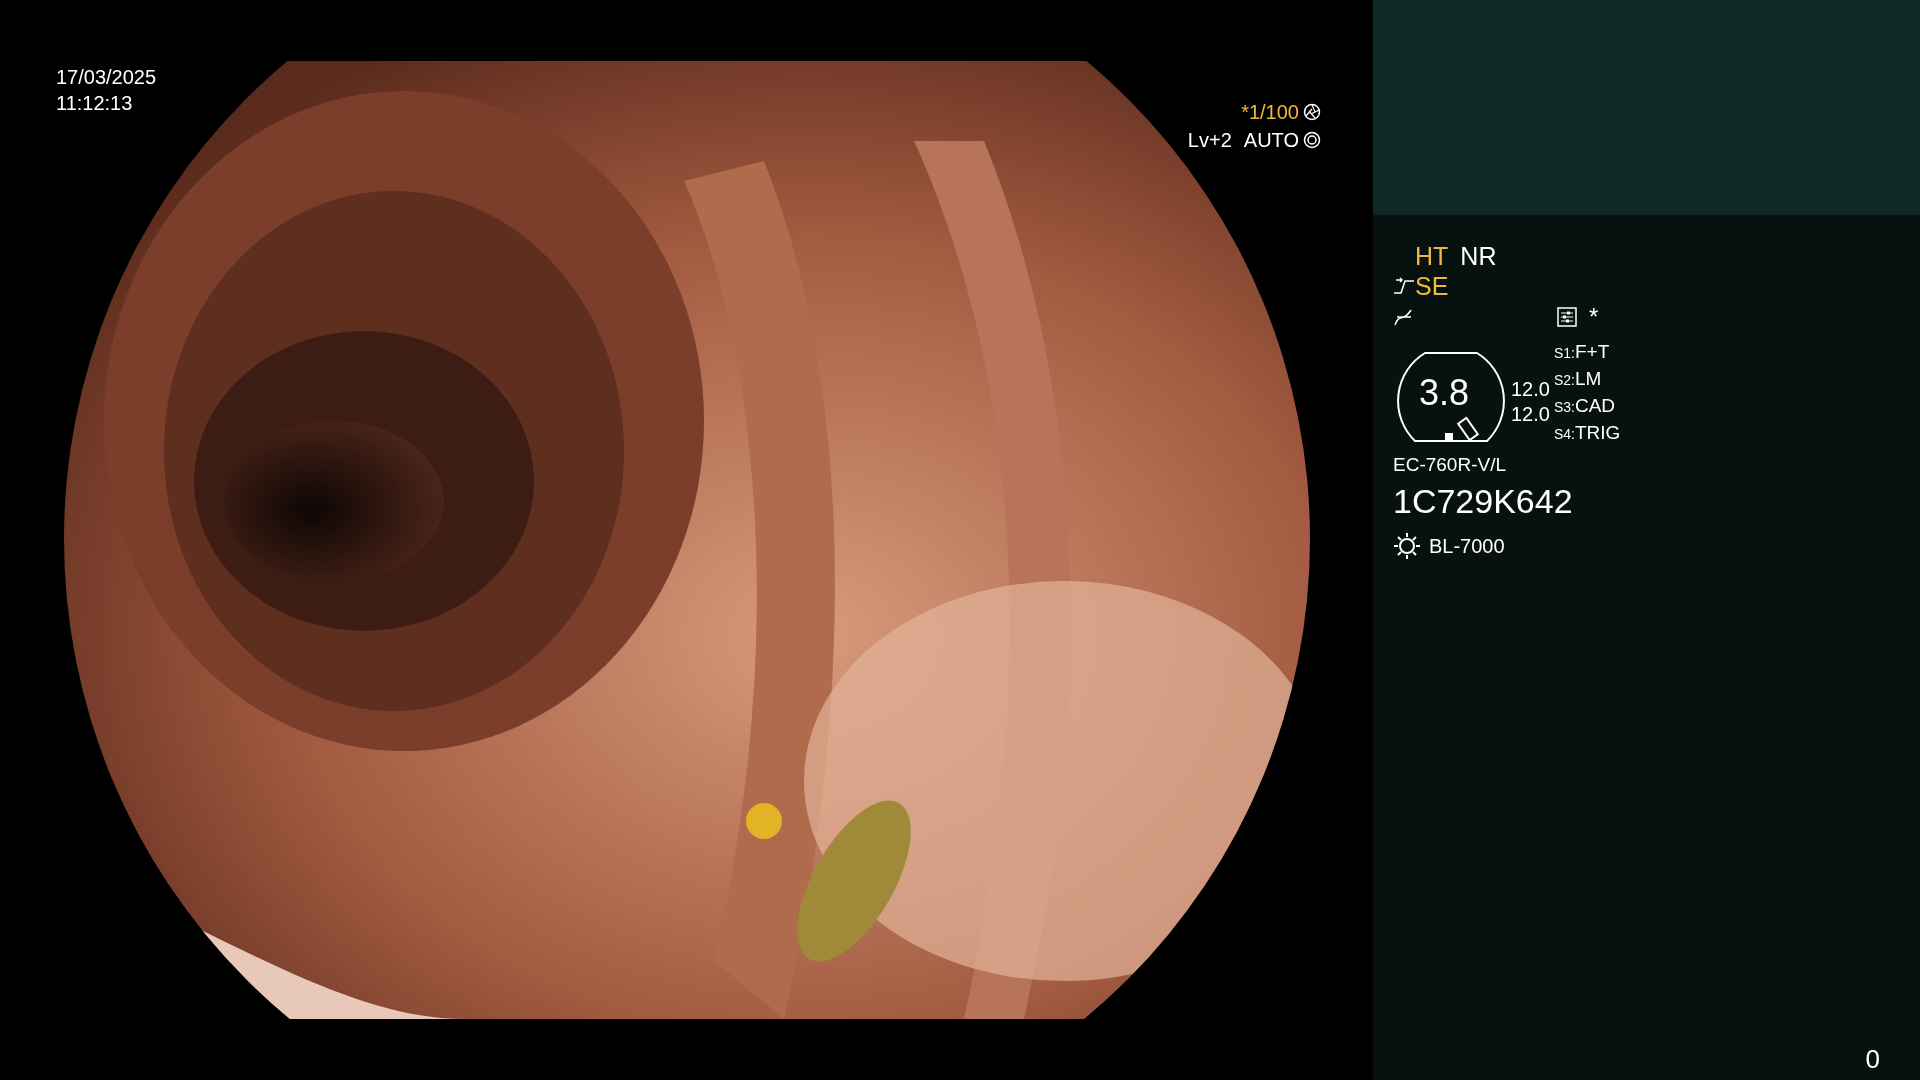 The image size is (1920, 1080). What do you see at coordinates (1444, 393) in the screenshot?
I see `gauge-value: 3.8` at bounding box center [1444, 393].